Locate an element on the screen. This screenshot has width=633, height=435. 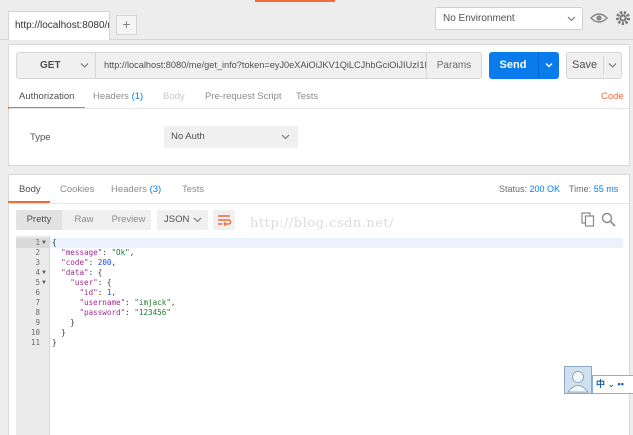
json-key: "password" is located at coordinates (102, 312).